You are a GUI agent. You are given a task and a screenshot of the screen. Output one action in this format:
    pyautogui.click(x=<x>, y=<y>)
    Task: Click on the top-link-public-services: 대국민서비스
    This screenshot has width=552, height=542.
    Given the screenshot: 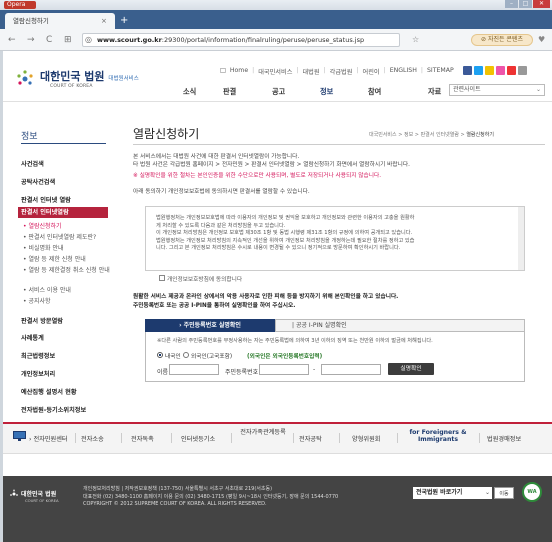 What is the action you would take?
    pyautogui.click(x=275, y=71)
    